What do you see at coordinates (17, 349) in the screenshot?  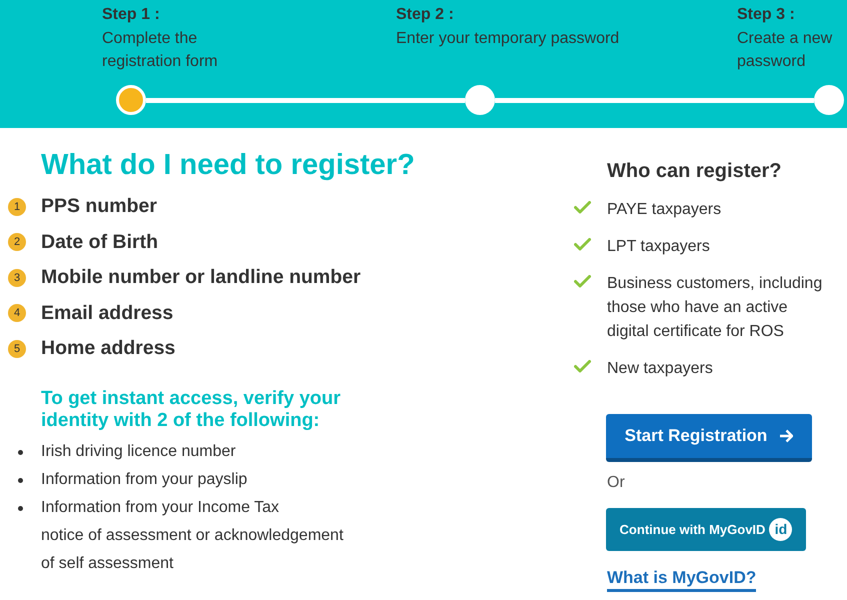 I see `number-badge: 5` at bounding box center [17, 349].